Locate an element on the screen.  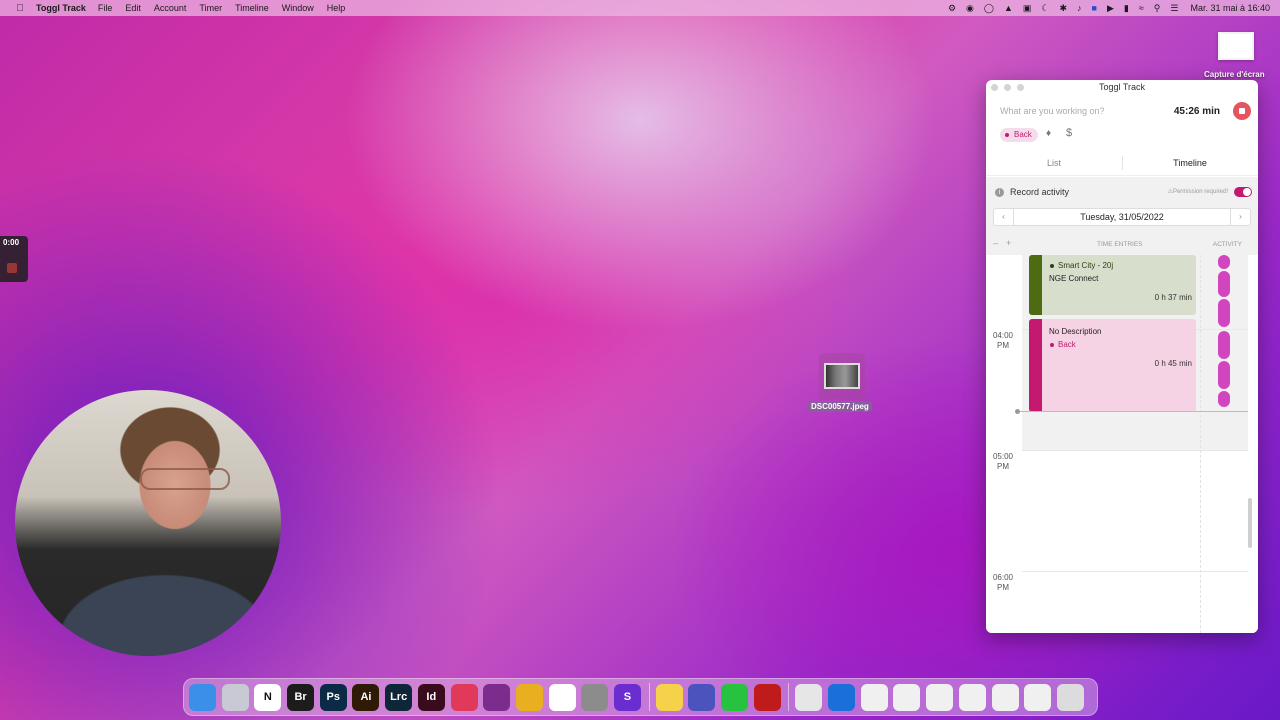
entry-description: NGE Connect is located at coordinates (1074, 278).